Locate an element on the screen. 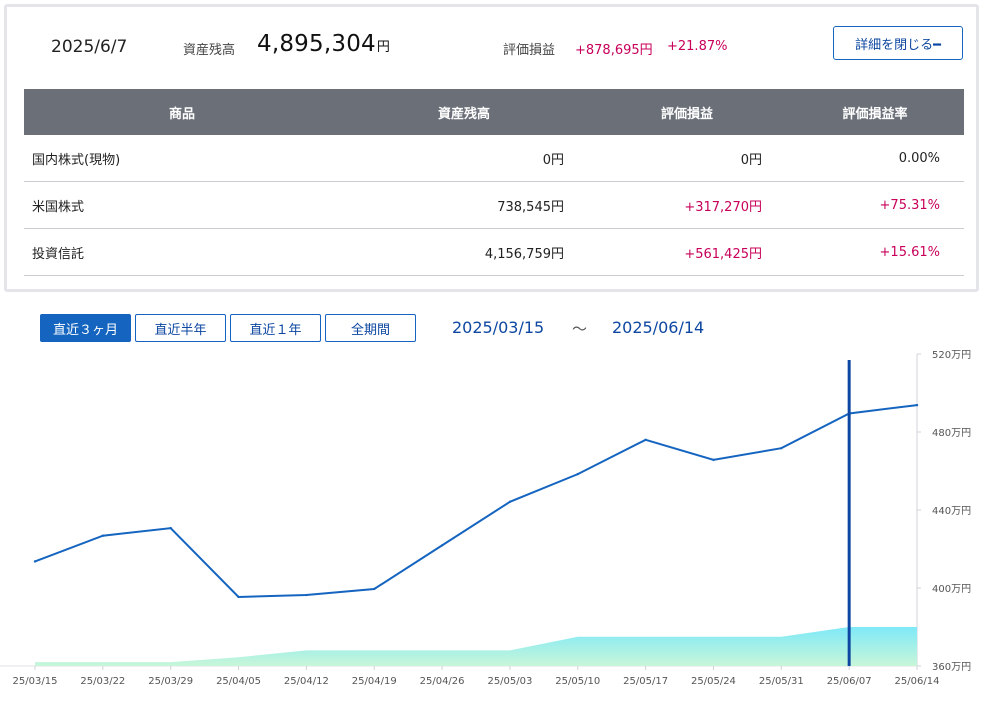 This screenshot has height=701, width=987. row-product-name: 投資信託 is located at coordinates (182, 252).